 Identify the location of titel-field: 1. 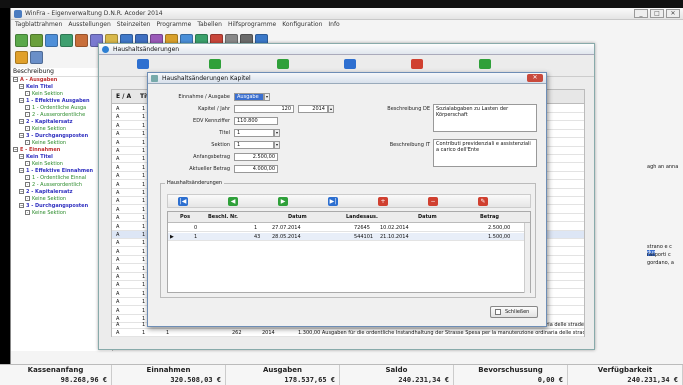
(254, 133).